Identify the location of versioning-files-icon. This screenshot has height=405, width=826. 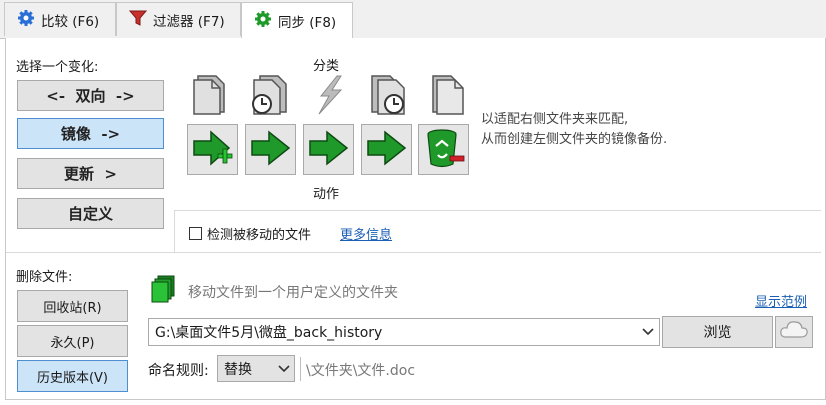
(164, 291).